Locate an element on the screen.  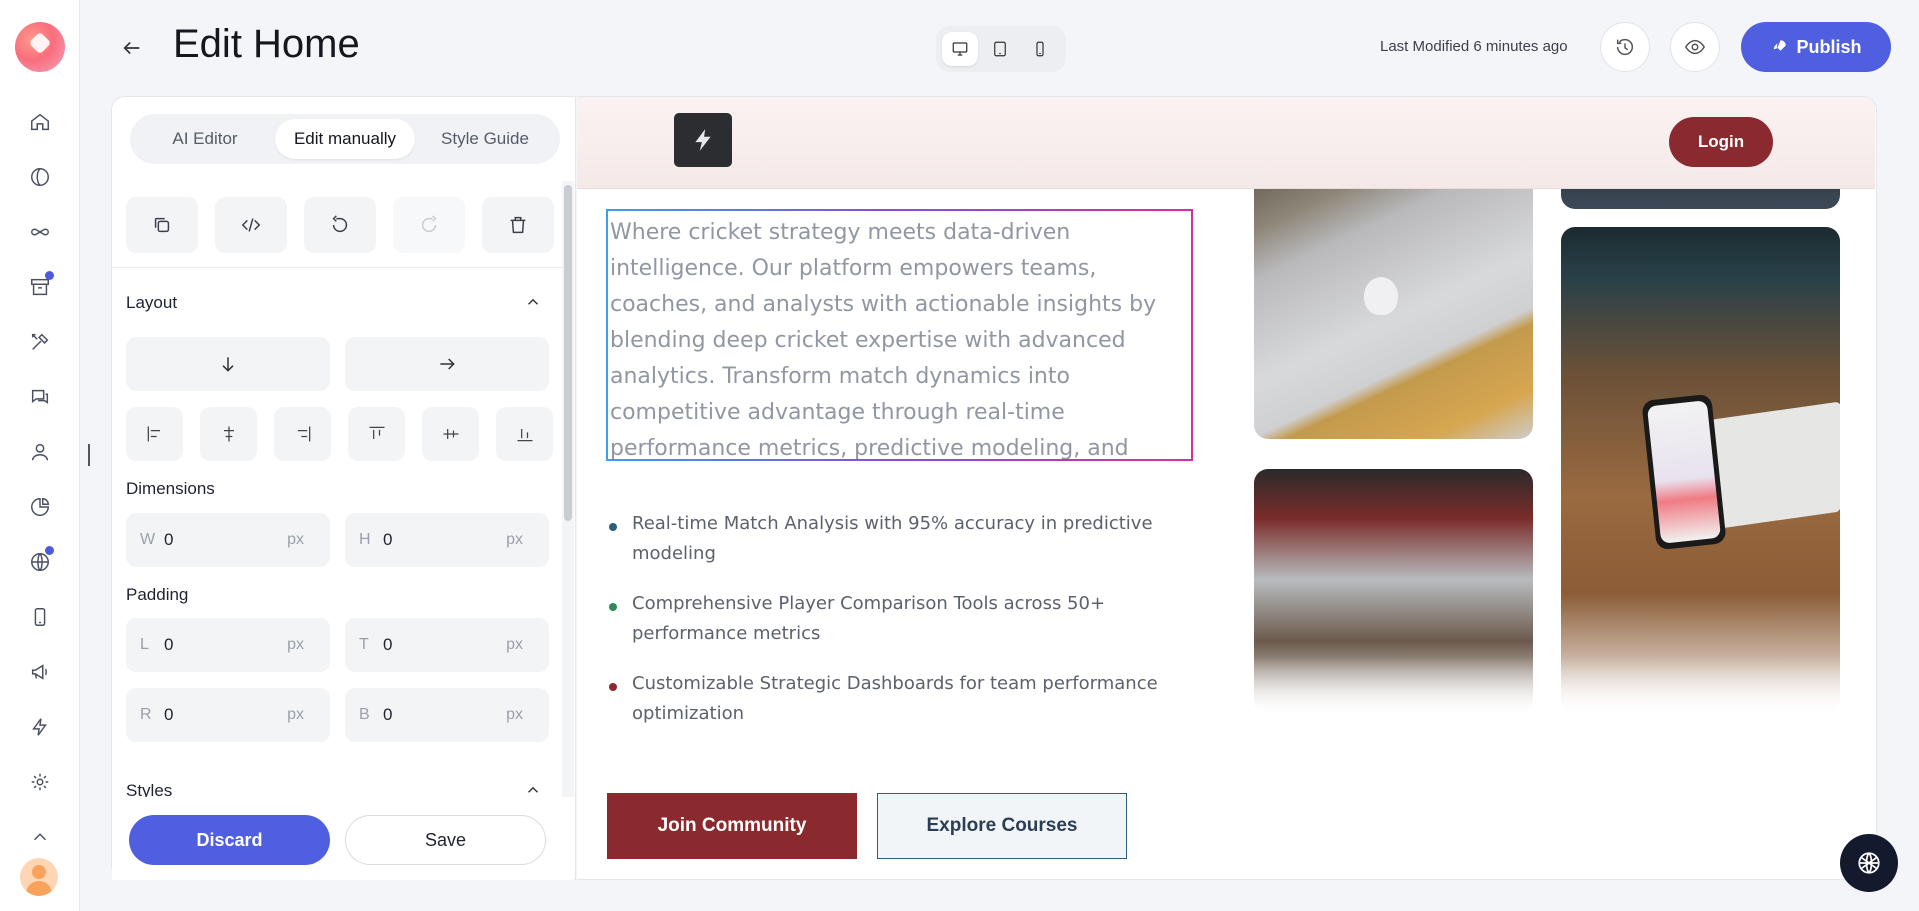
padding-right-field: R 0 px is located at coordinates (228, 715).